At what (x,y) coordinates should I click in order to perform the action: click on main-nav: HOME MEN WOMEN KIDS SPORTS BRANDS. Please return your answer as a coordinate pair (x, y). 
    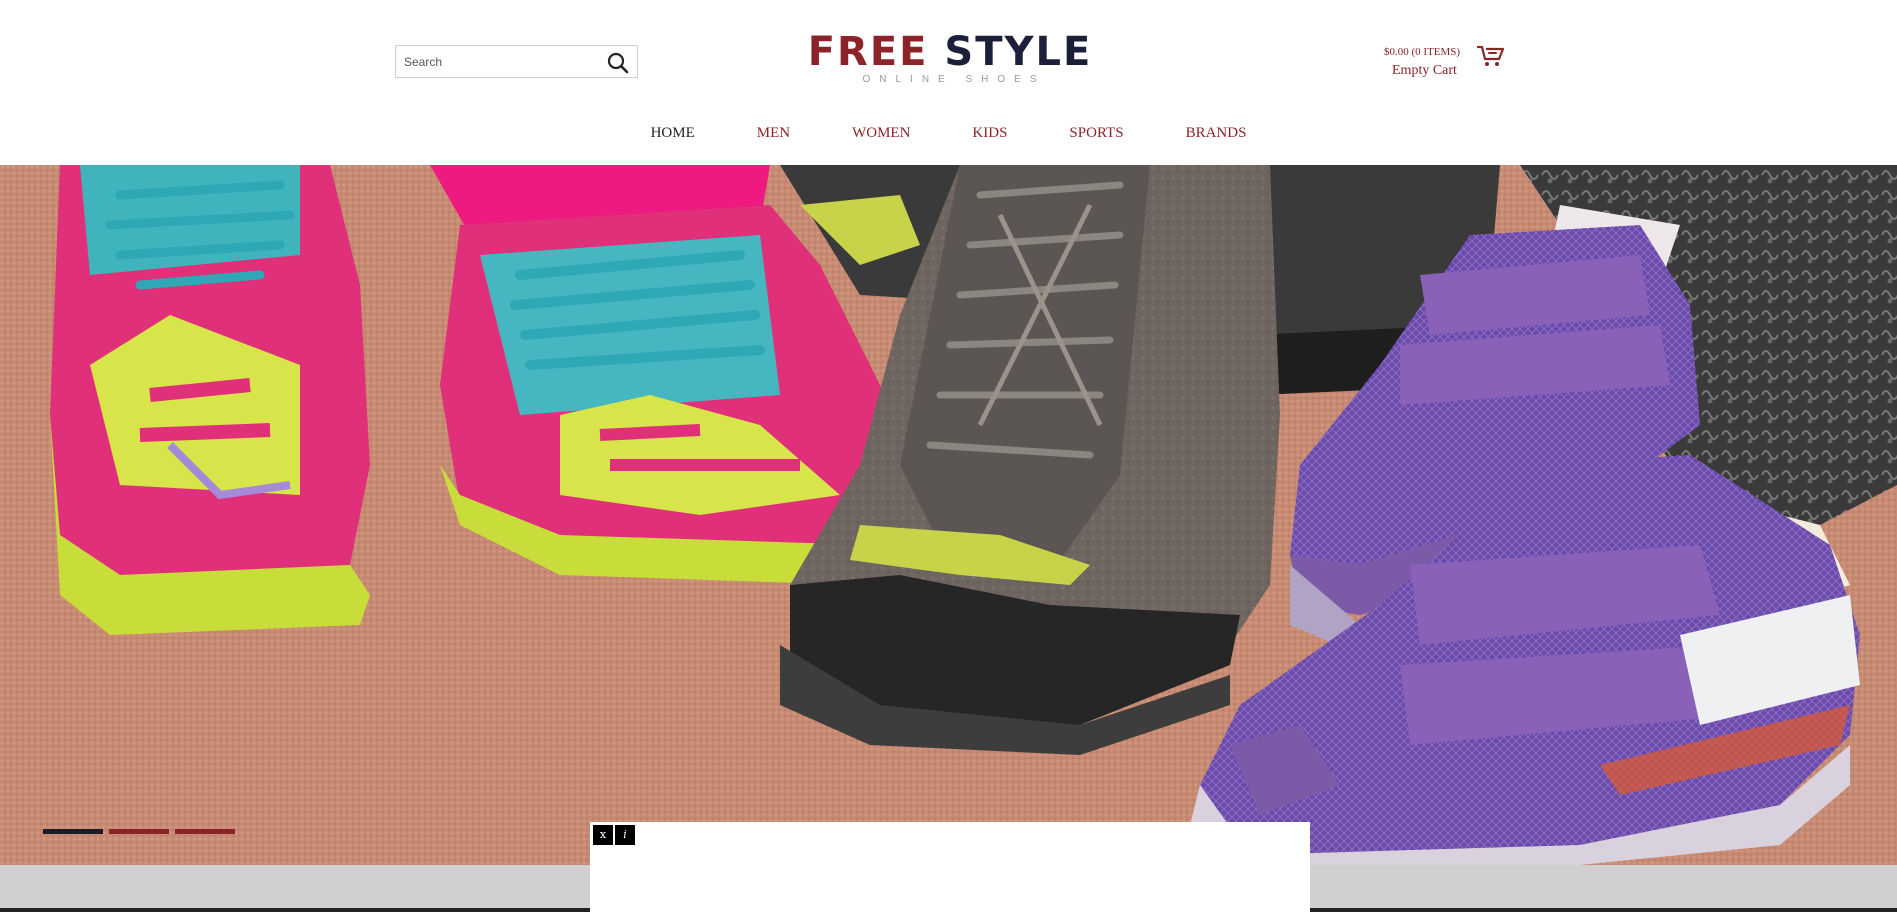
    Looking at the image, I should click on (948, 133).